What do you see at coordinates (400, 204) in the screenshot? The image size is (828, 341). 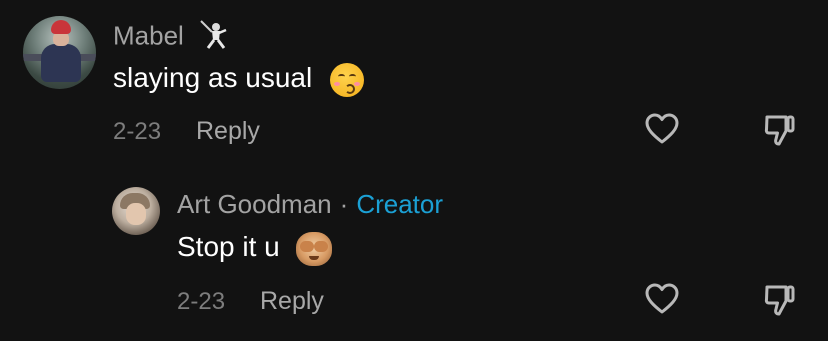 I see `creator-badge: Creator` at bounding box center [400, 204].